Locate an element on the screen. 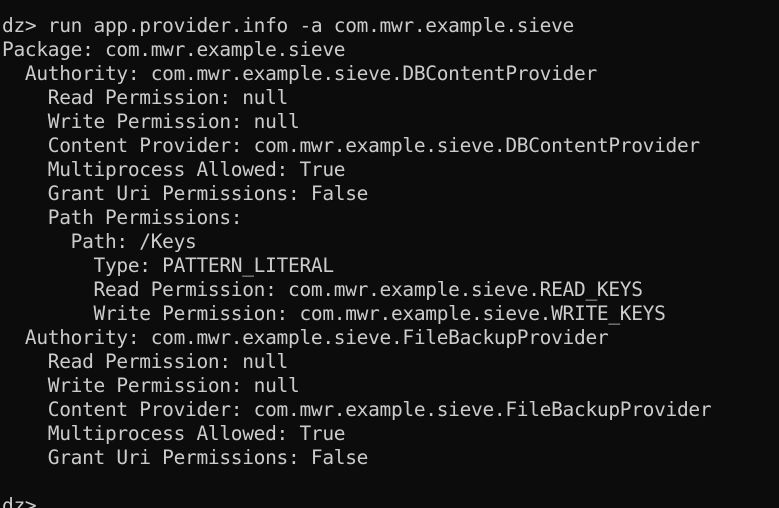 The width and height of the screenshot is (779, 508). terminal-line-path-permissions: Path Permissions: is located at coordinates (122, 217).